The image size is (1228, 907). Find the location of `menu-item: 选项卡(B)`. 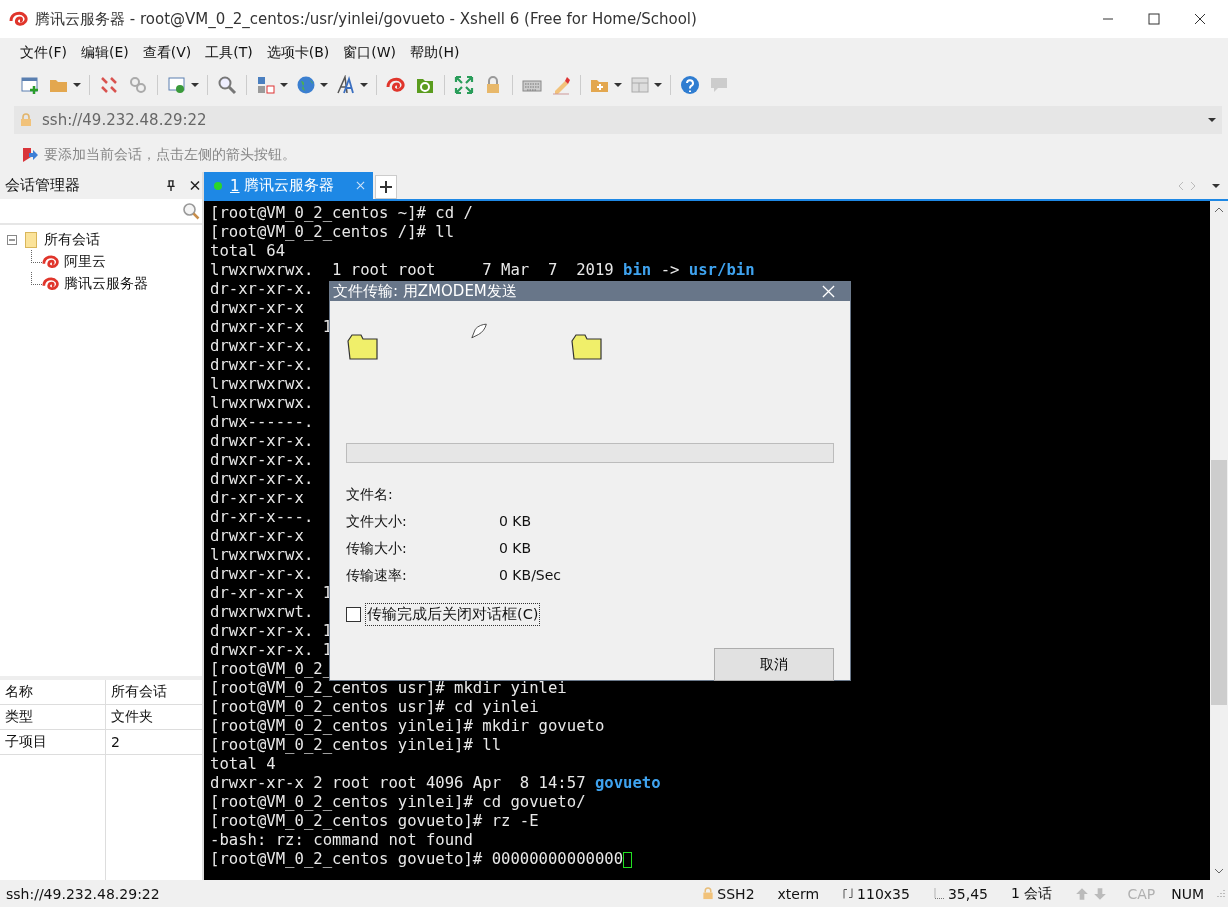

menu-item: 选项卡(B) is located at coordinates (298, 53).